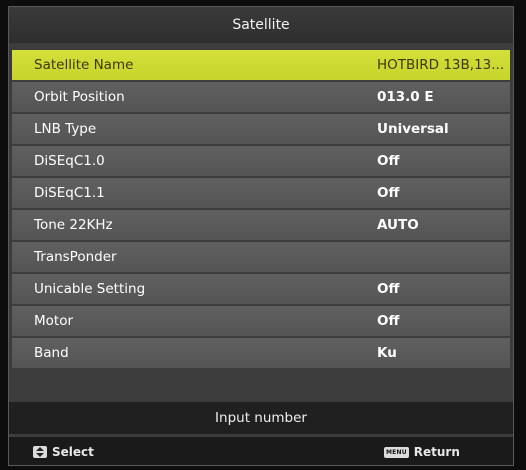 This screenshot has width=526, height=470. I want to click on setting-label: Satellite Name, so click(84, 65).